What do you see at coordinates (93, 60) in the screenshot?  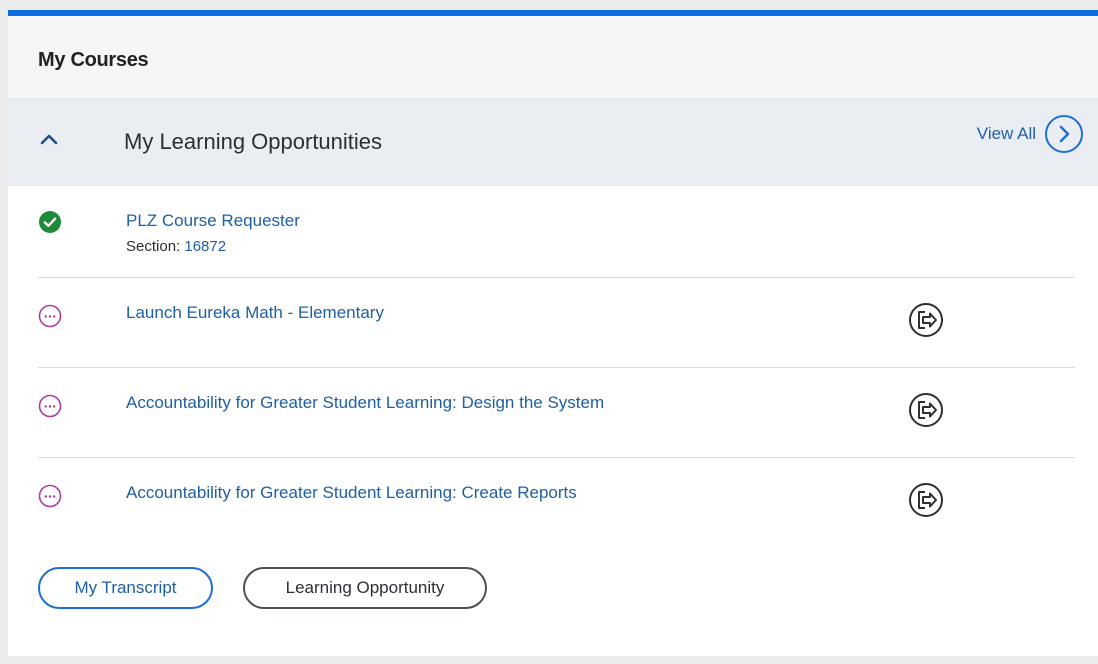 I see `card-title: My Courses` at bounding box center [93, 60].